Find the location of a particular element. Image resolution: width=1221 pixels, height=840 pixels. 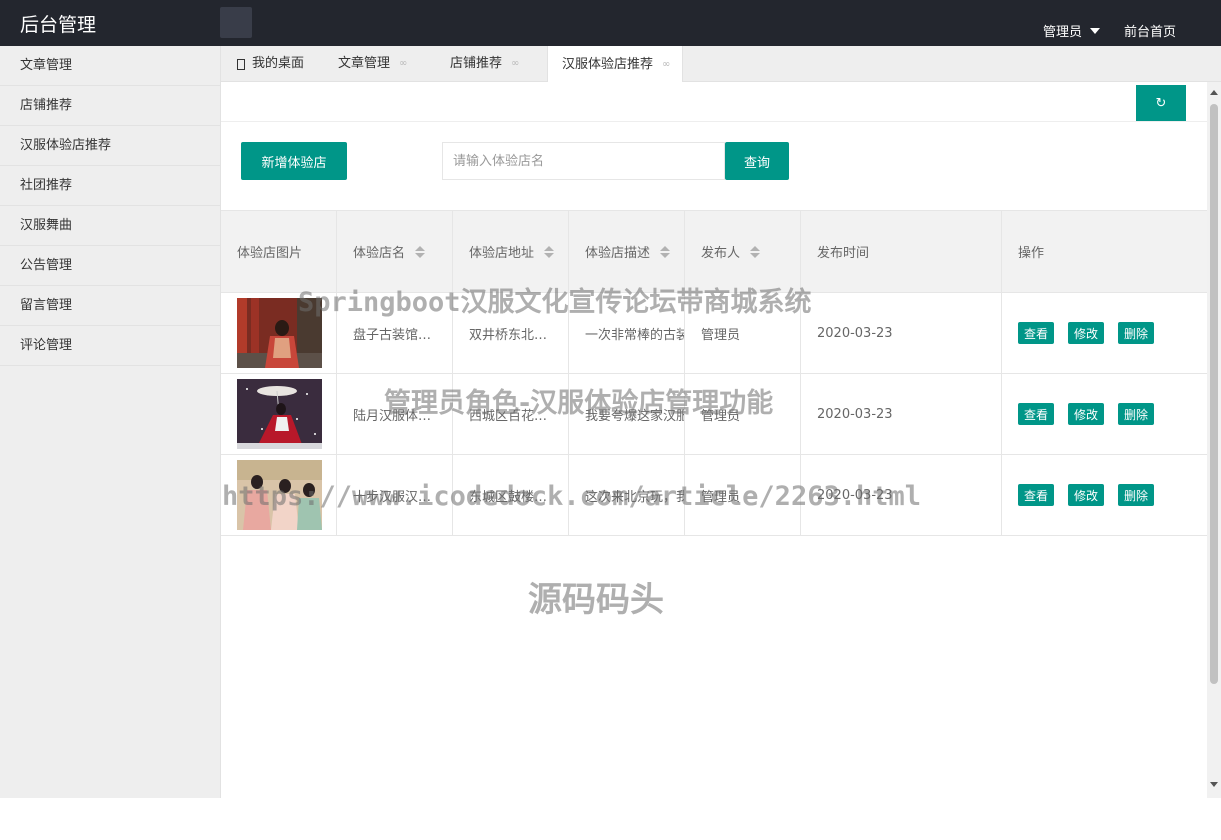

tab-label: 汉服体验店推荐 is located at coordinates (608, 64).